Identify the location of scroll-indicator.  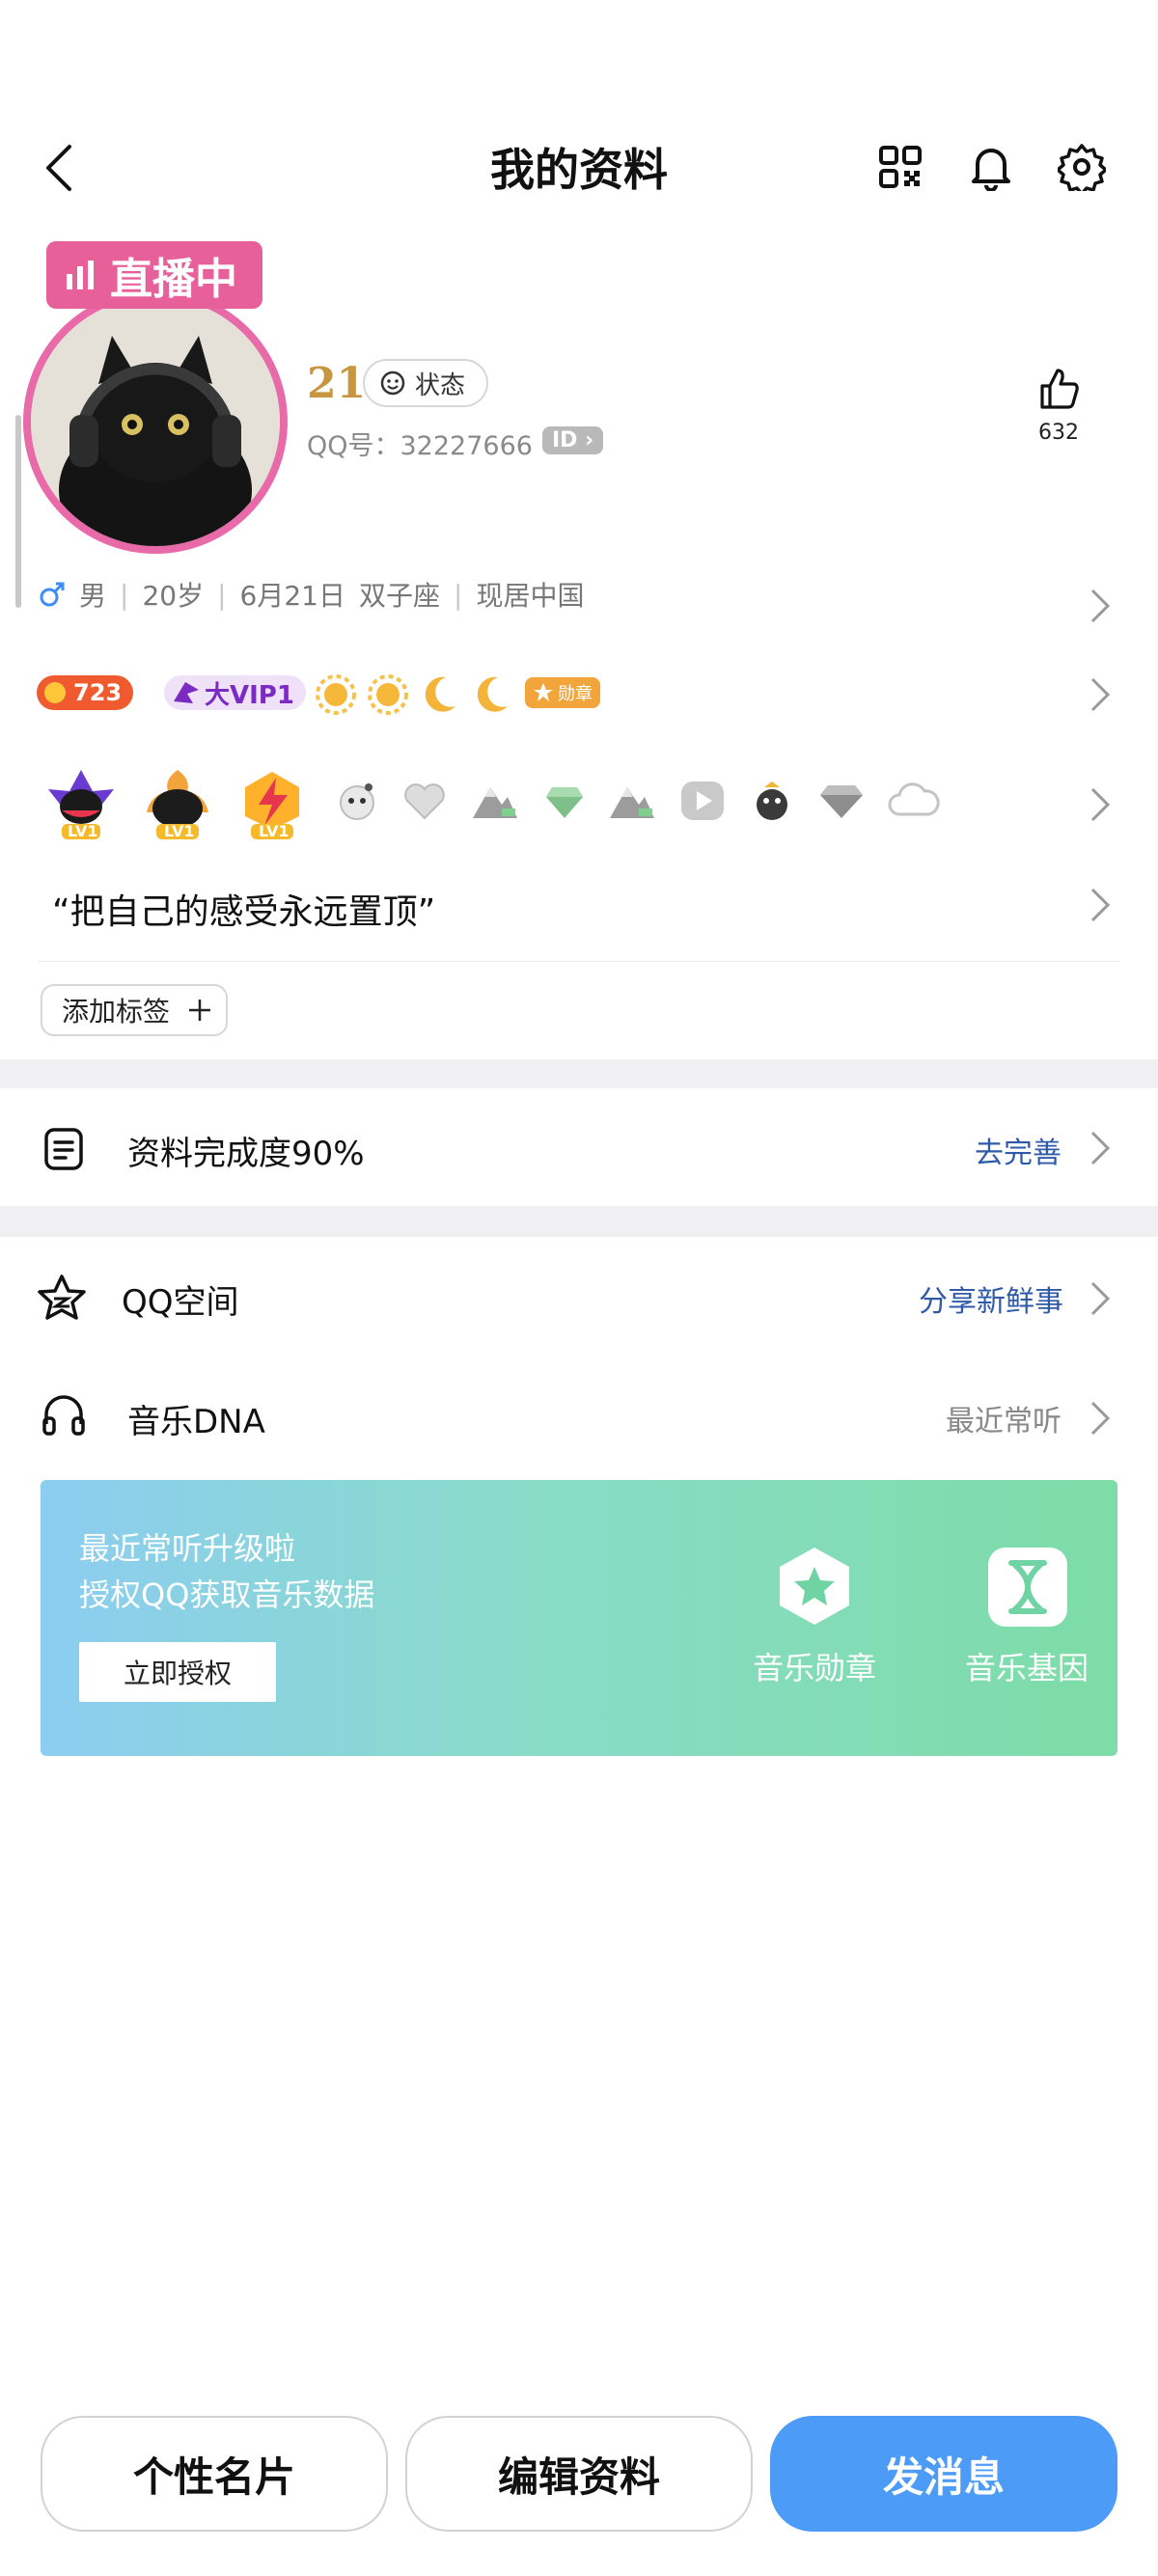
(18, 511).